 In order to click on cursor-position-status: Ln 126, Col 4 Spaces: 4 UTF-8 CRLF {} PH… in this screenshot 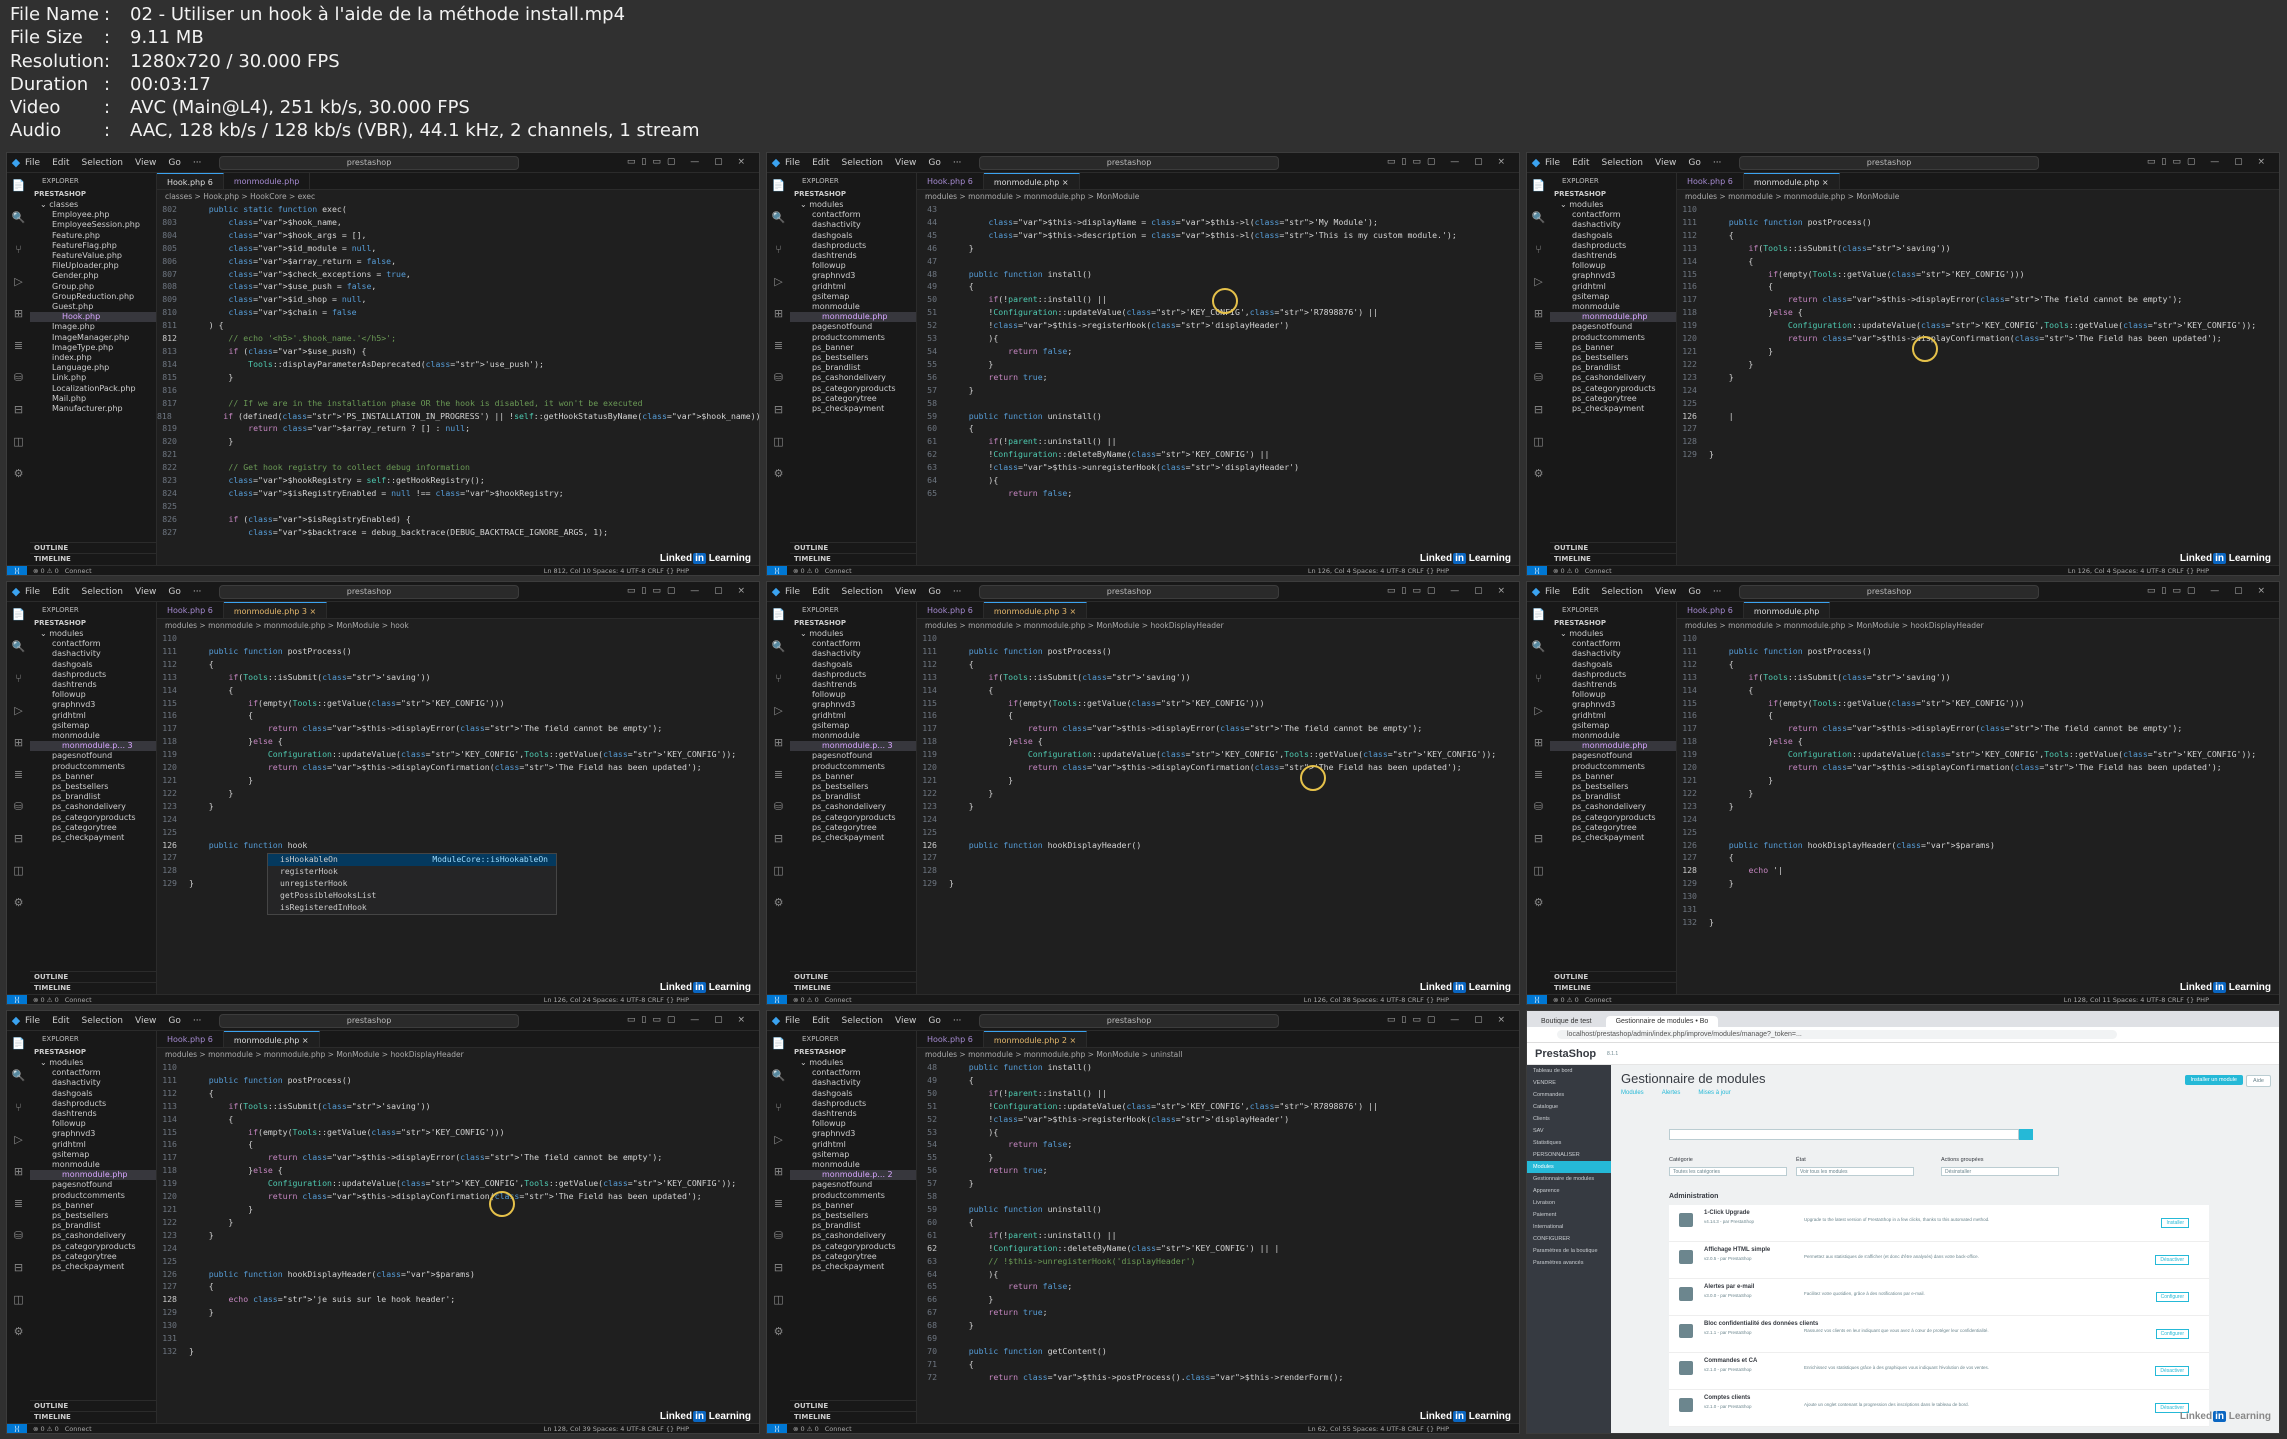, I will do `click(2138, 571)`.